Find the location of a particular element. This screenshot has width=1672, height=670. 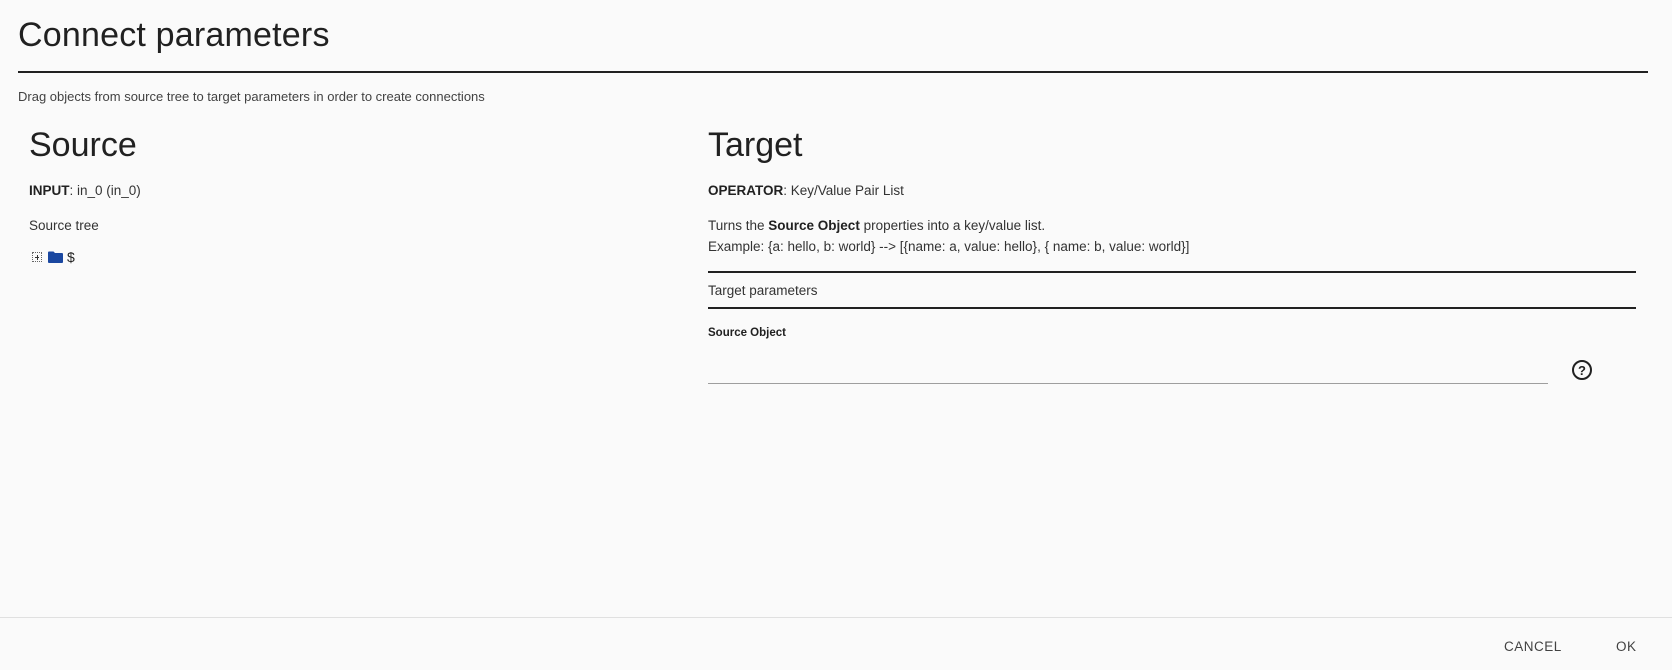

input-value: : in_0 (in_0) is located at coordinates (105, 190).